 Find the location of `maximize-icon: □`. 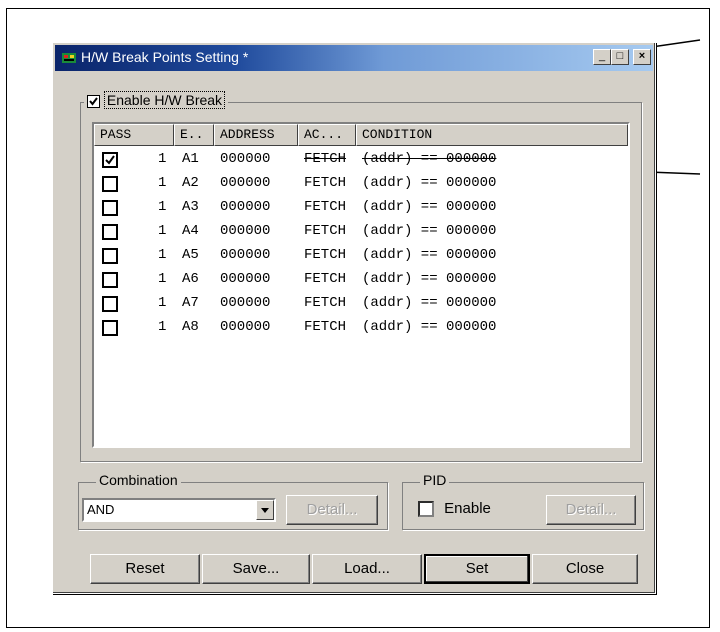

maximize-icon: □ is located at coordinates (620, 56).